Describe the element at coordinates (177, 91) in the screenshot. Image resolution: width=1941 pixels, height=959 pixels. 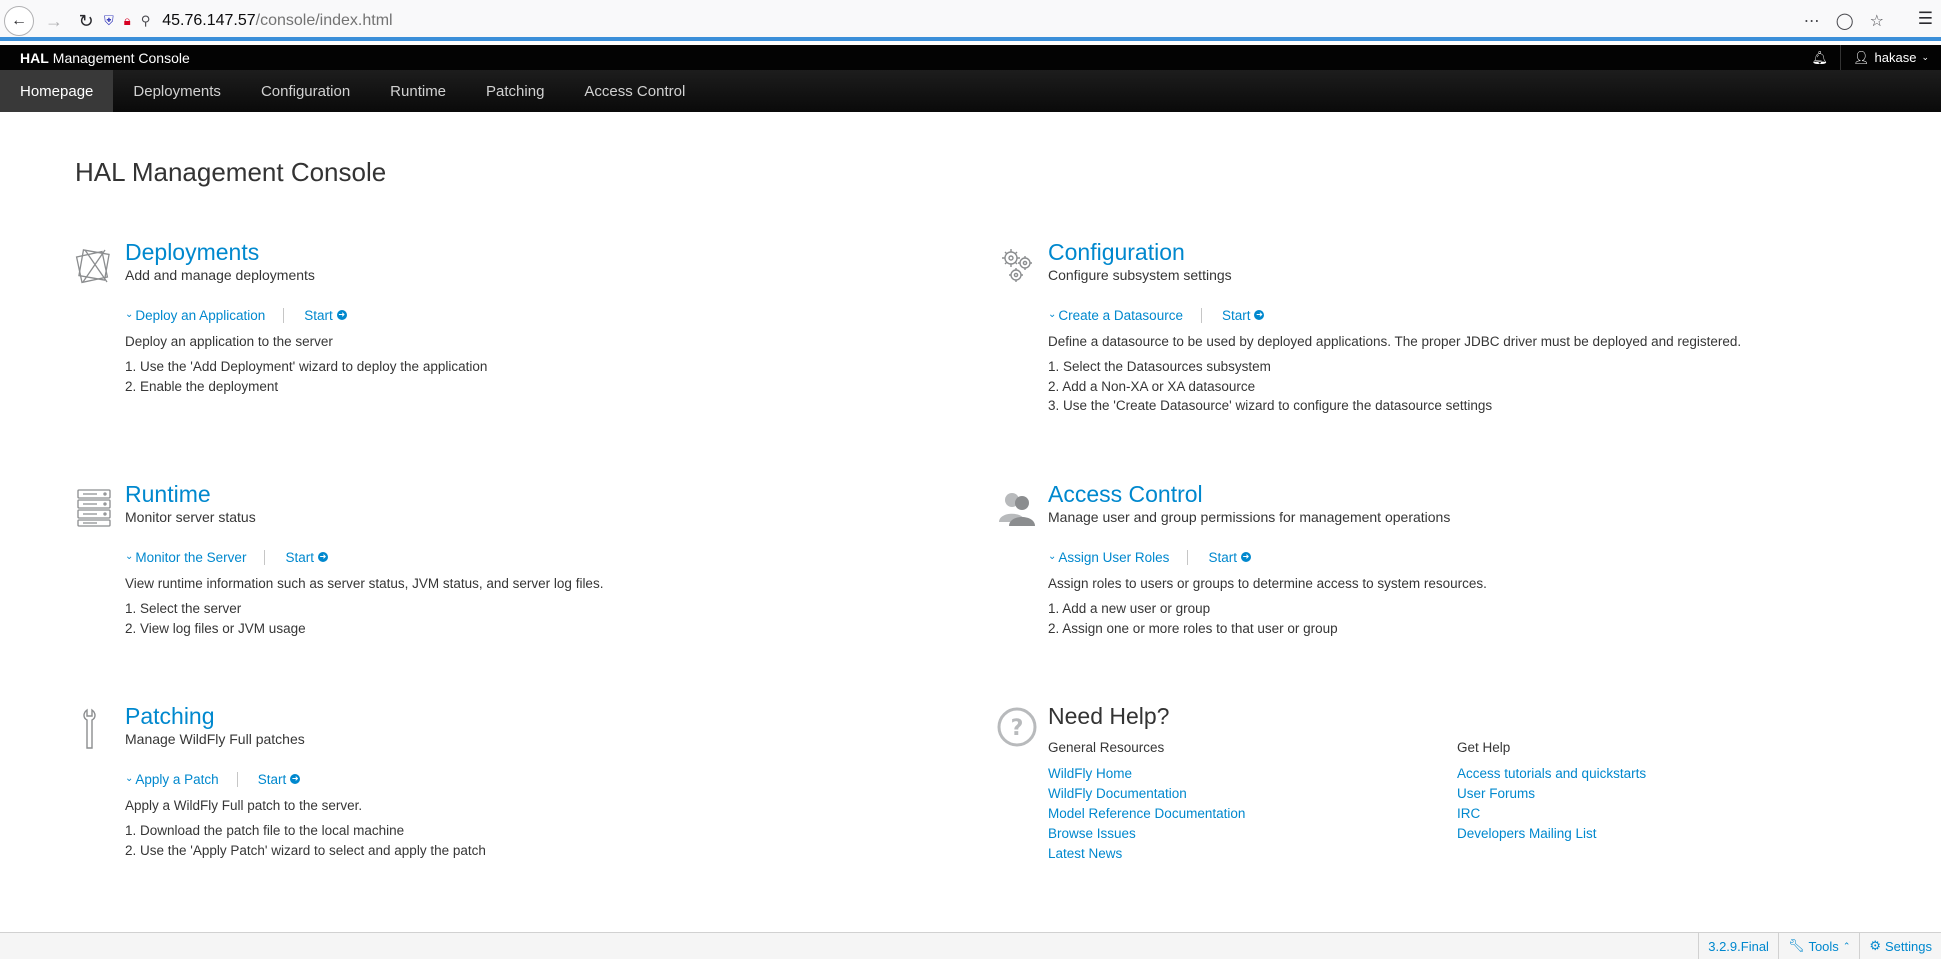
I see `nav-deployments: Deployments` at that location.